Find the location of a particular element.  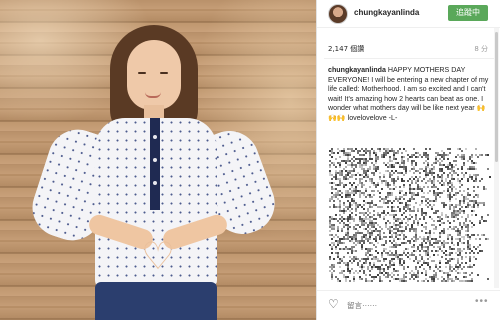

avatar is located at coordinates (338, 14).